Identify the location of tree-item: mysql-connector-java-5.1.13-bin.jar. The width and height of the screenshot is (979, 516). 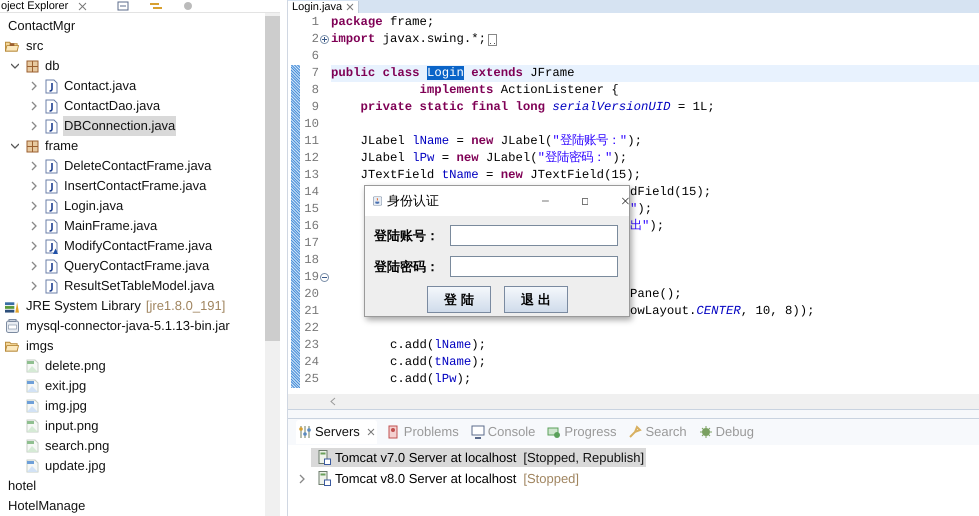
(128, 326).